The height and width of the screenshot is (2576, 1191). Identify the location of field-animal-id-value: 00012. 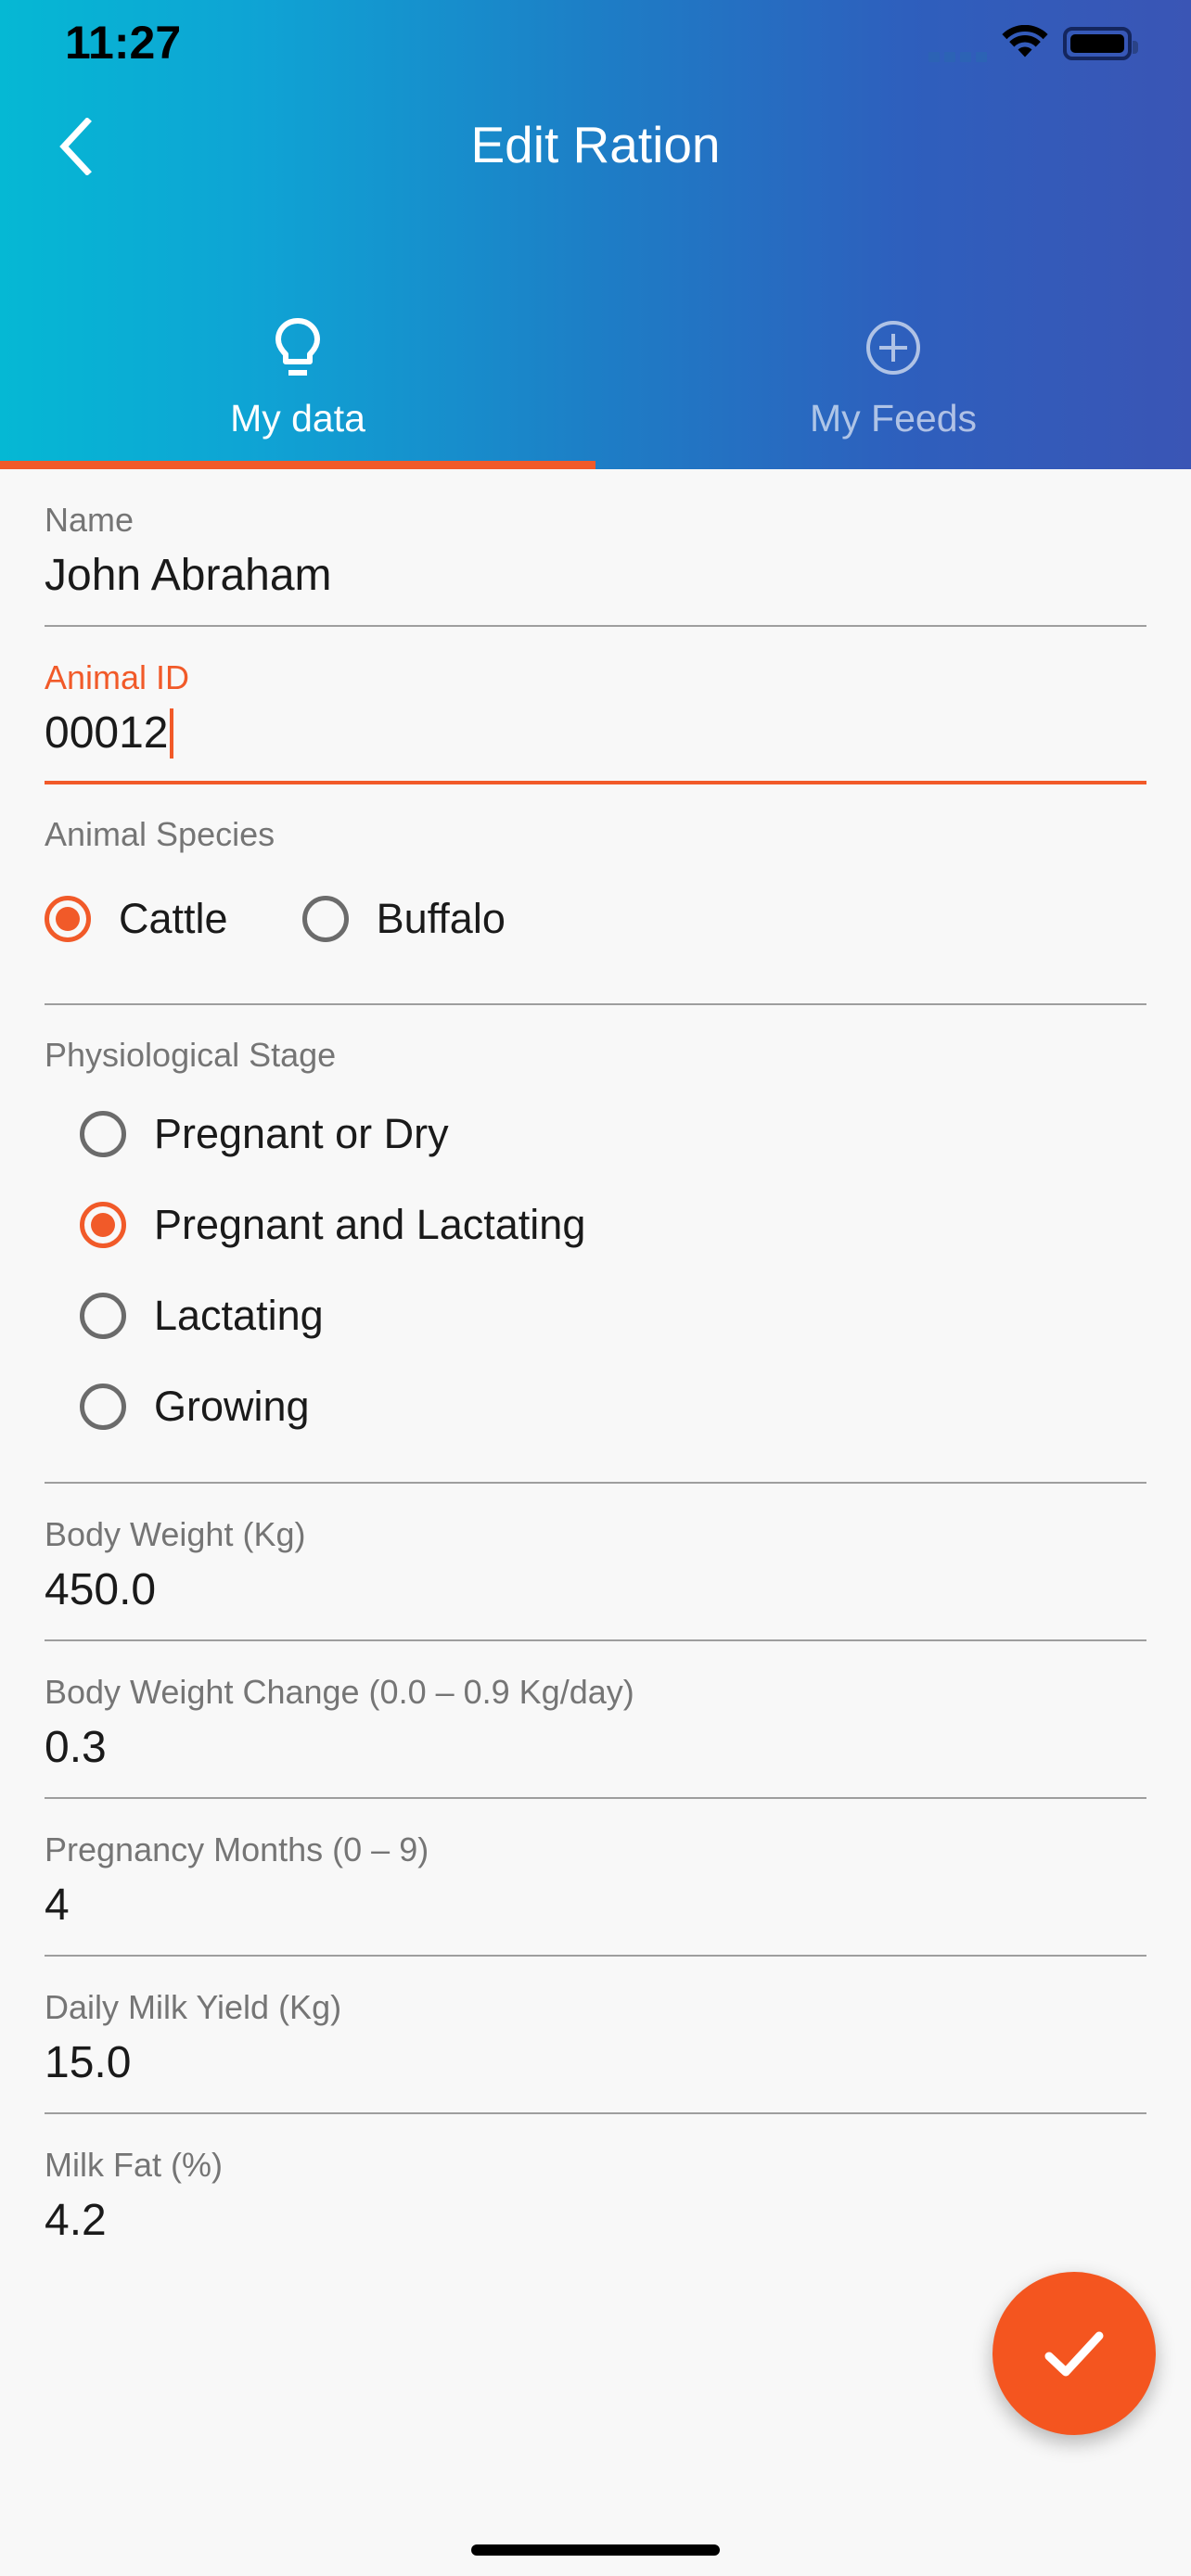
(106, 733).